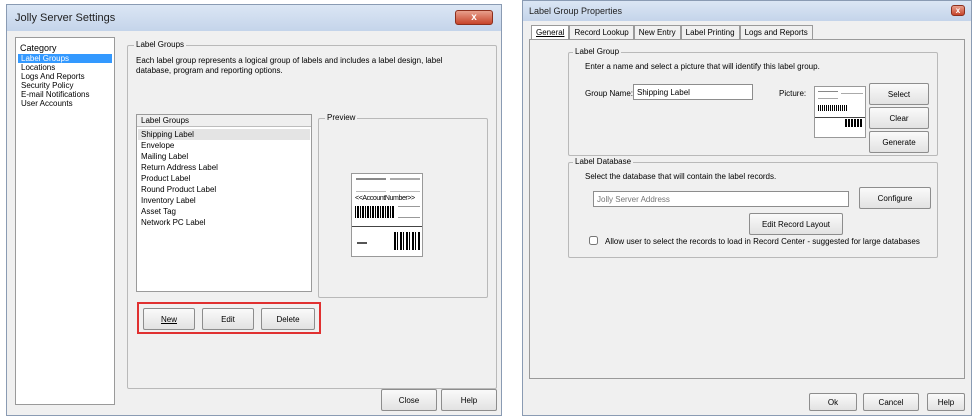 This screenshot has height=416, width=972. Describe the element at coordinates (224, 222) in the screenshot. I see `label-group-item: Network PC Label` at that location.